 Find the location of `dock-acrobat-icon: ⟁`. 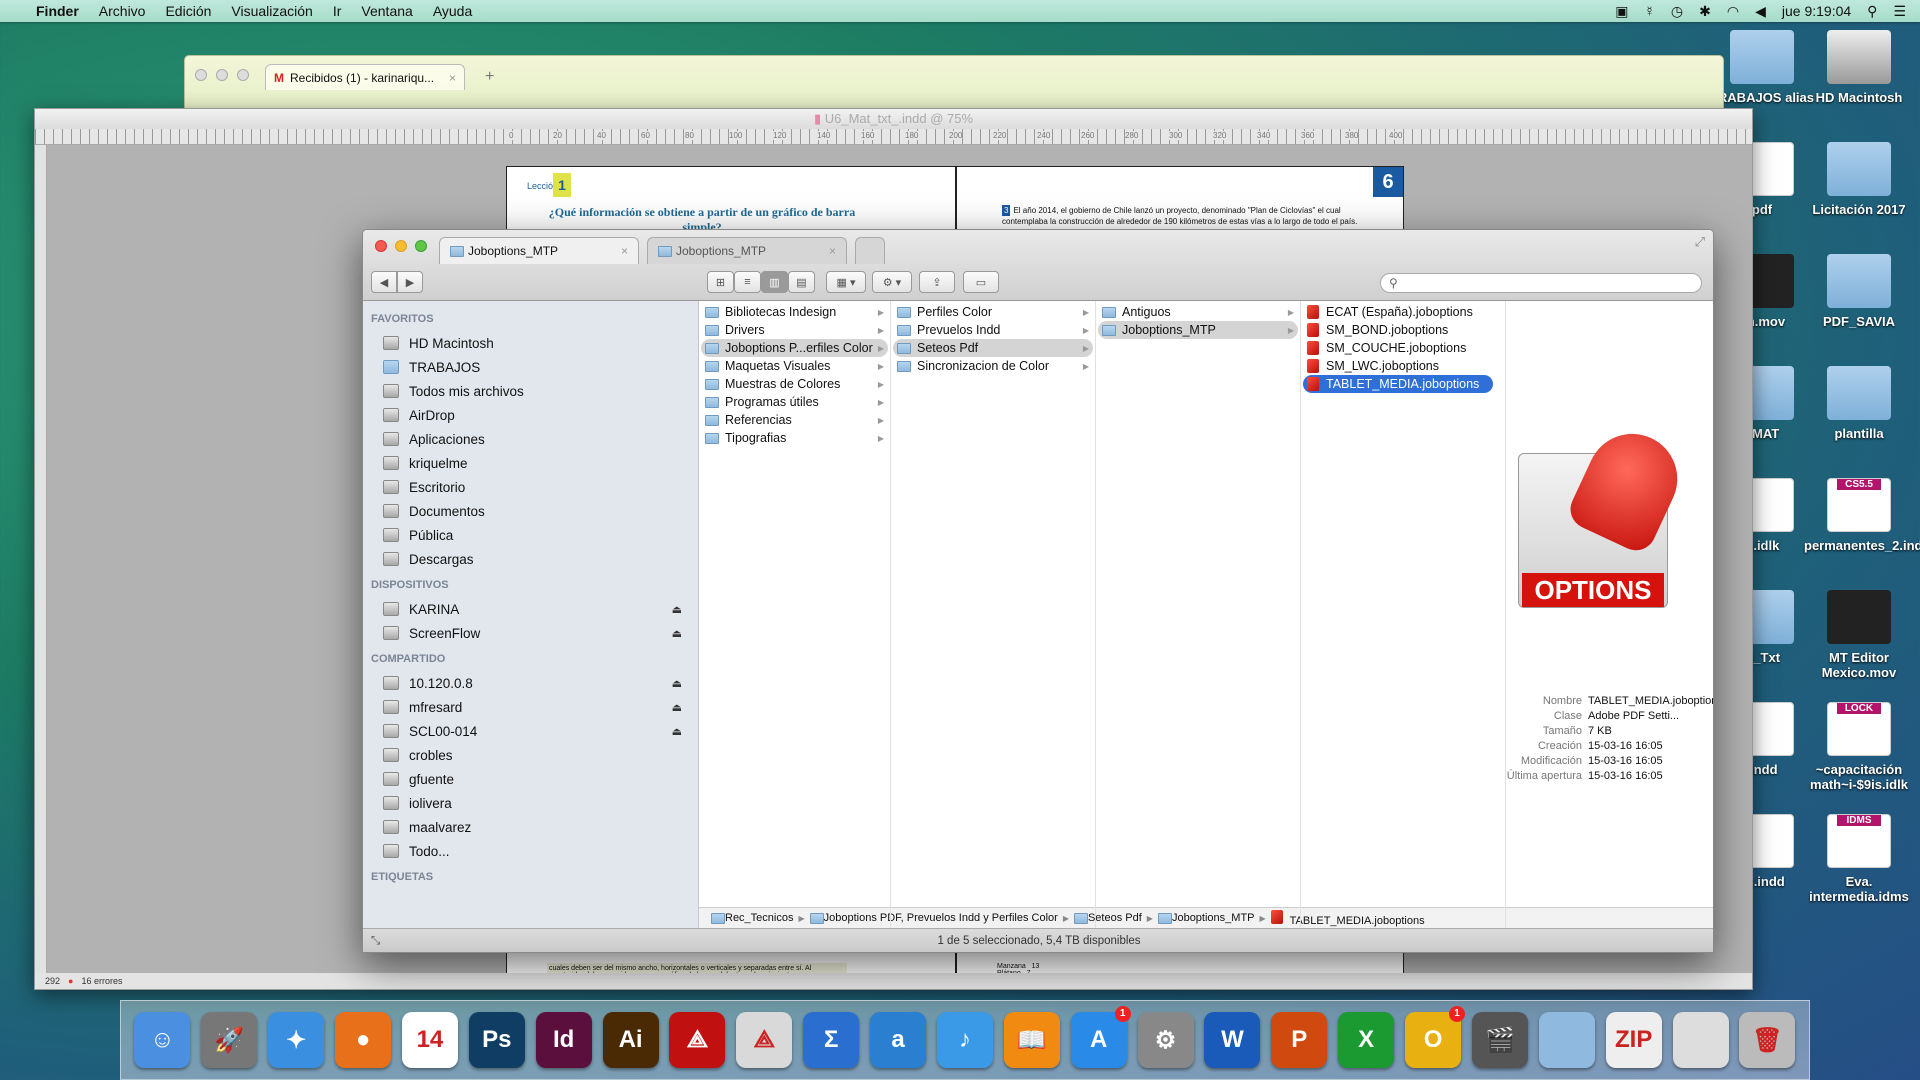

dock-acrobat-icon: ⟁ is located at coordinates (697, 1040).